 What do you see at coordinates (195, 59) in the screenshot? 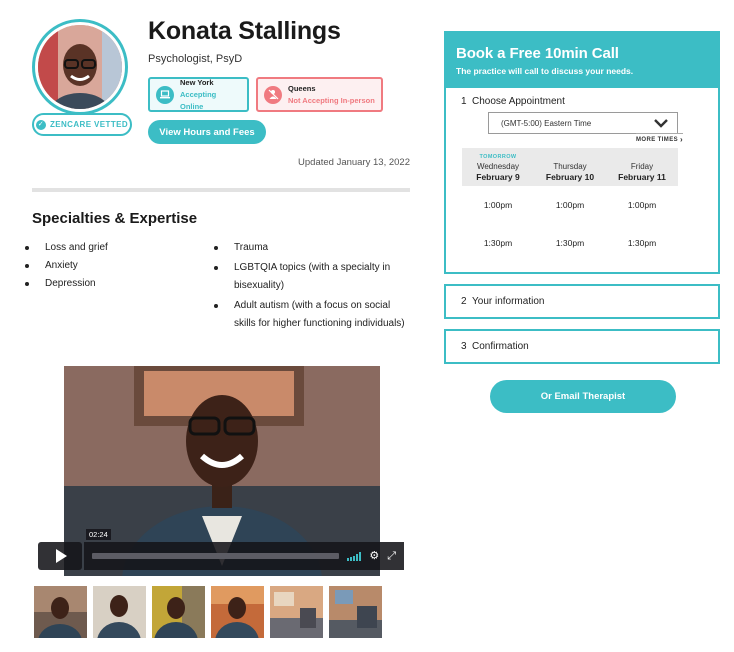
I see `therapist-credentials: Psychologist, PsyD` at bounding box center [195, 59].